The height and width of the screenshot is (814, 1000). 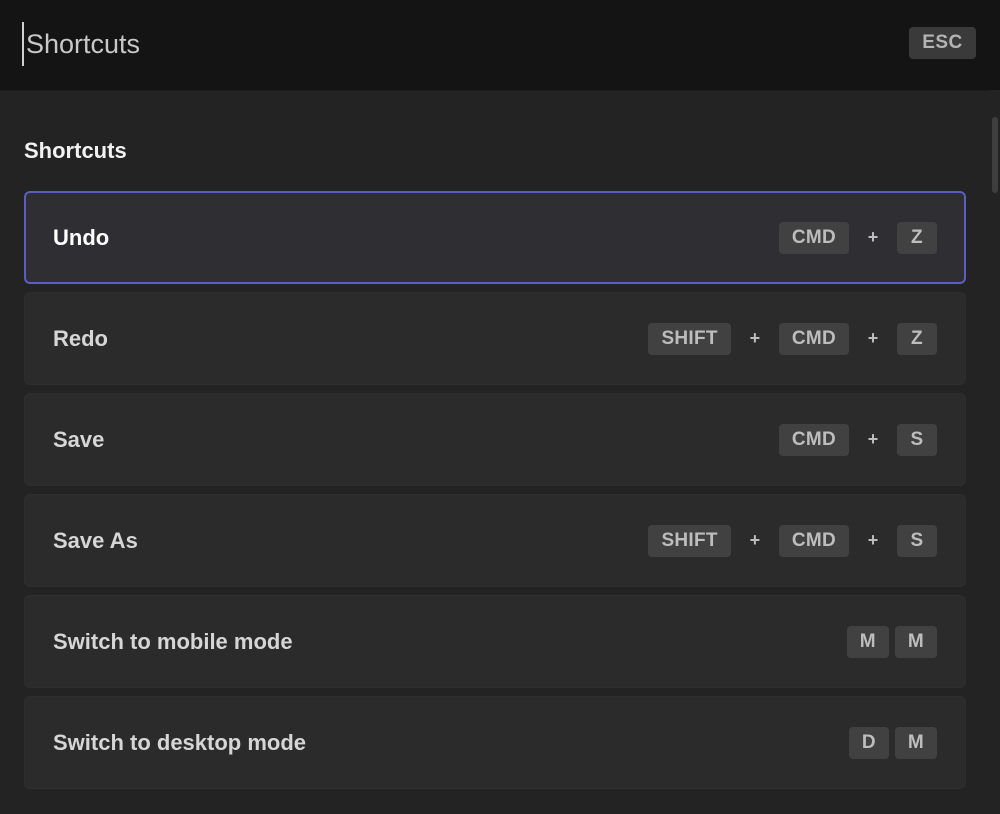 I want to click on scrollbar-thumb, so click(x=995, y=155).